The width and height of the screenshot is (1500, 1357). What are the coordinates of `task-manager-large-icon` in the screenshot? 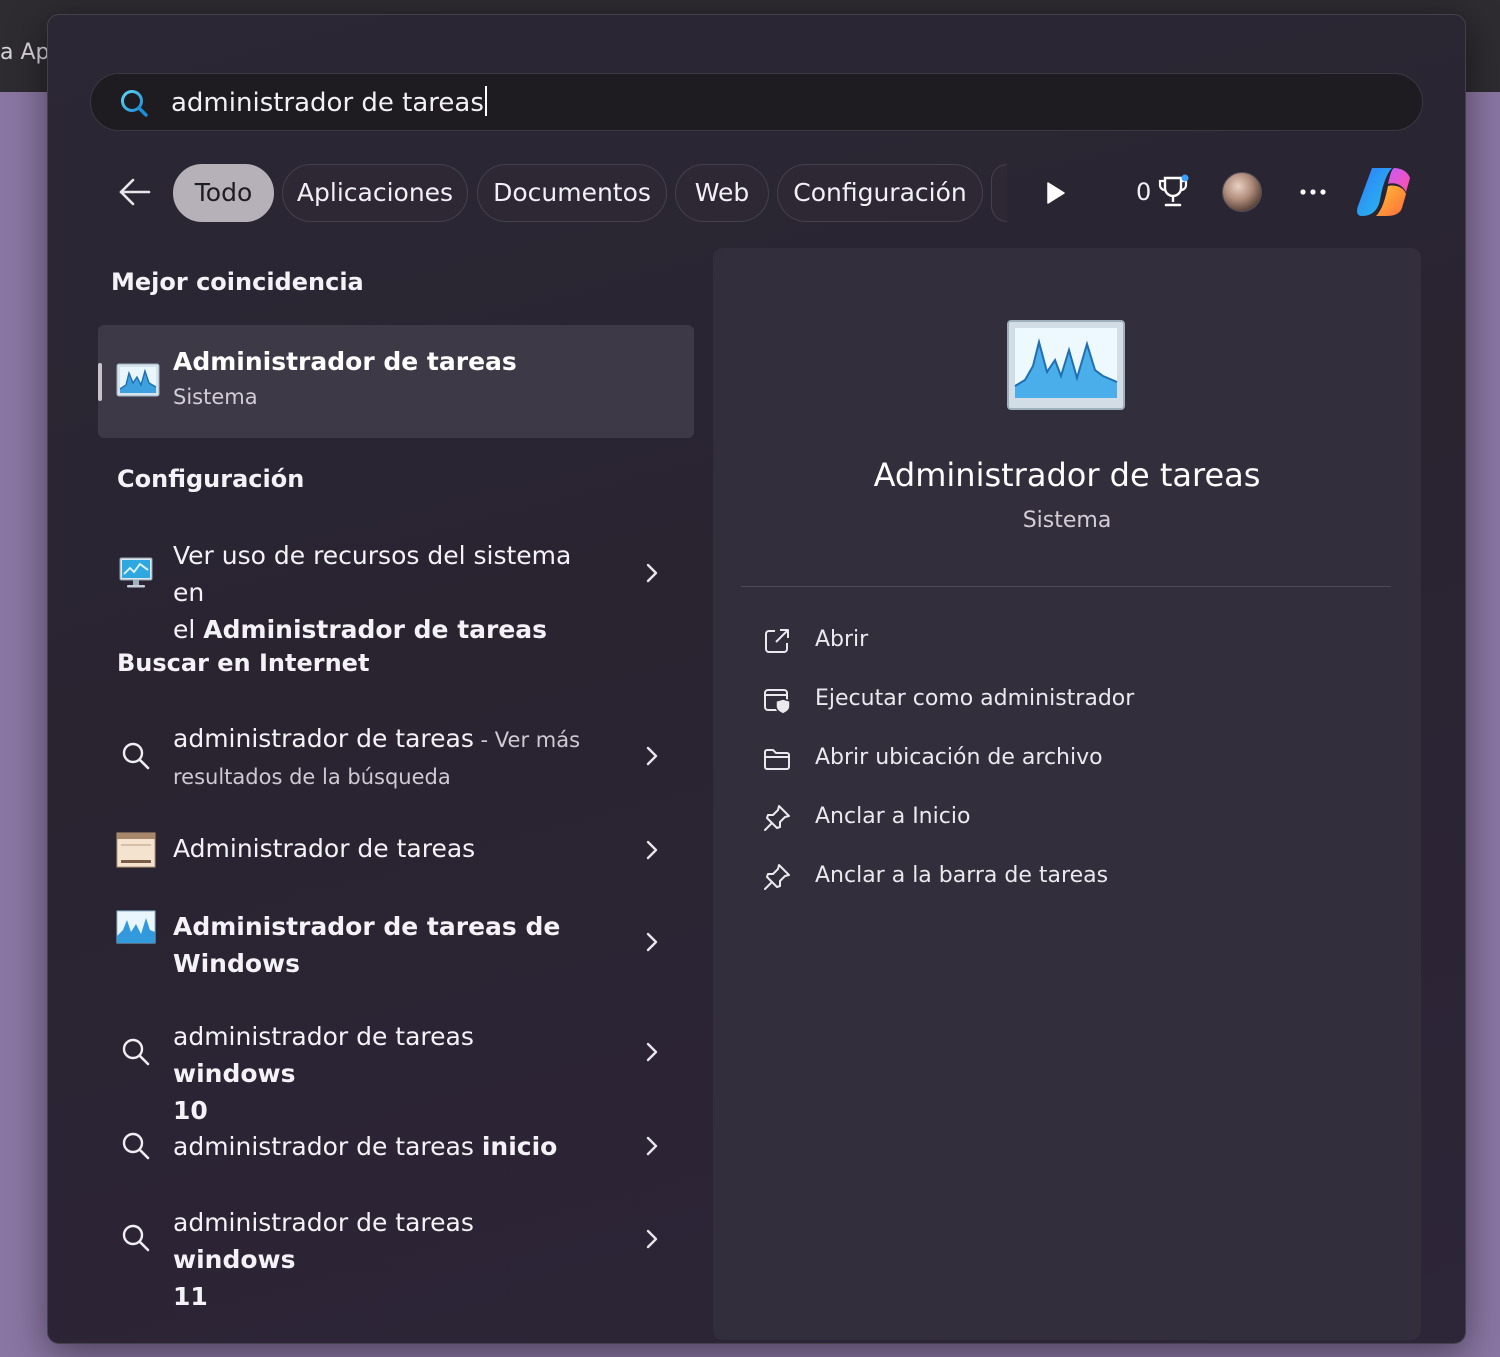 It's located at (1066, 365).